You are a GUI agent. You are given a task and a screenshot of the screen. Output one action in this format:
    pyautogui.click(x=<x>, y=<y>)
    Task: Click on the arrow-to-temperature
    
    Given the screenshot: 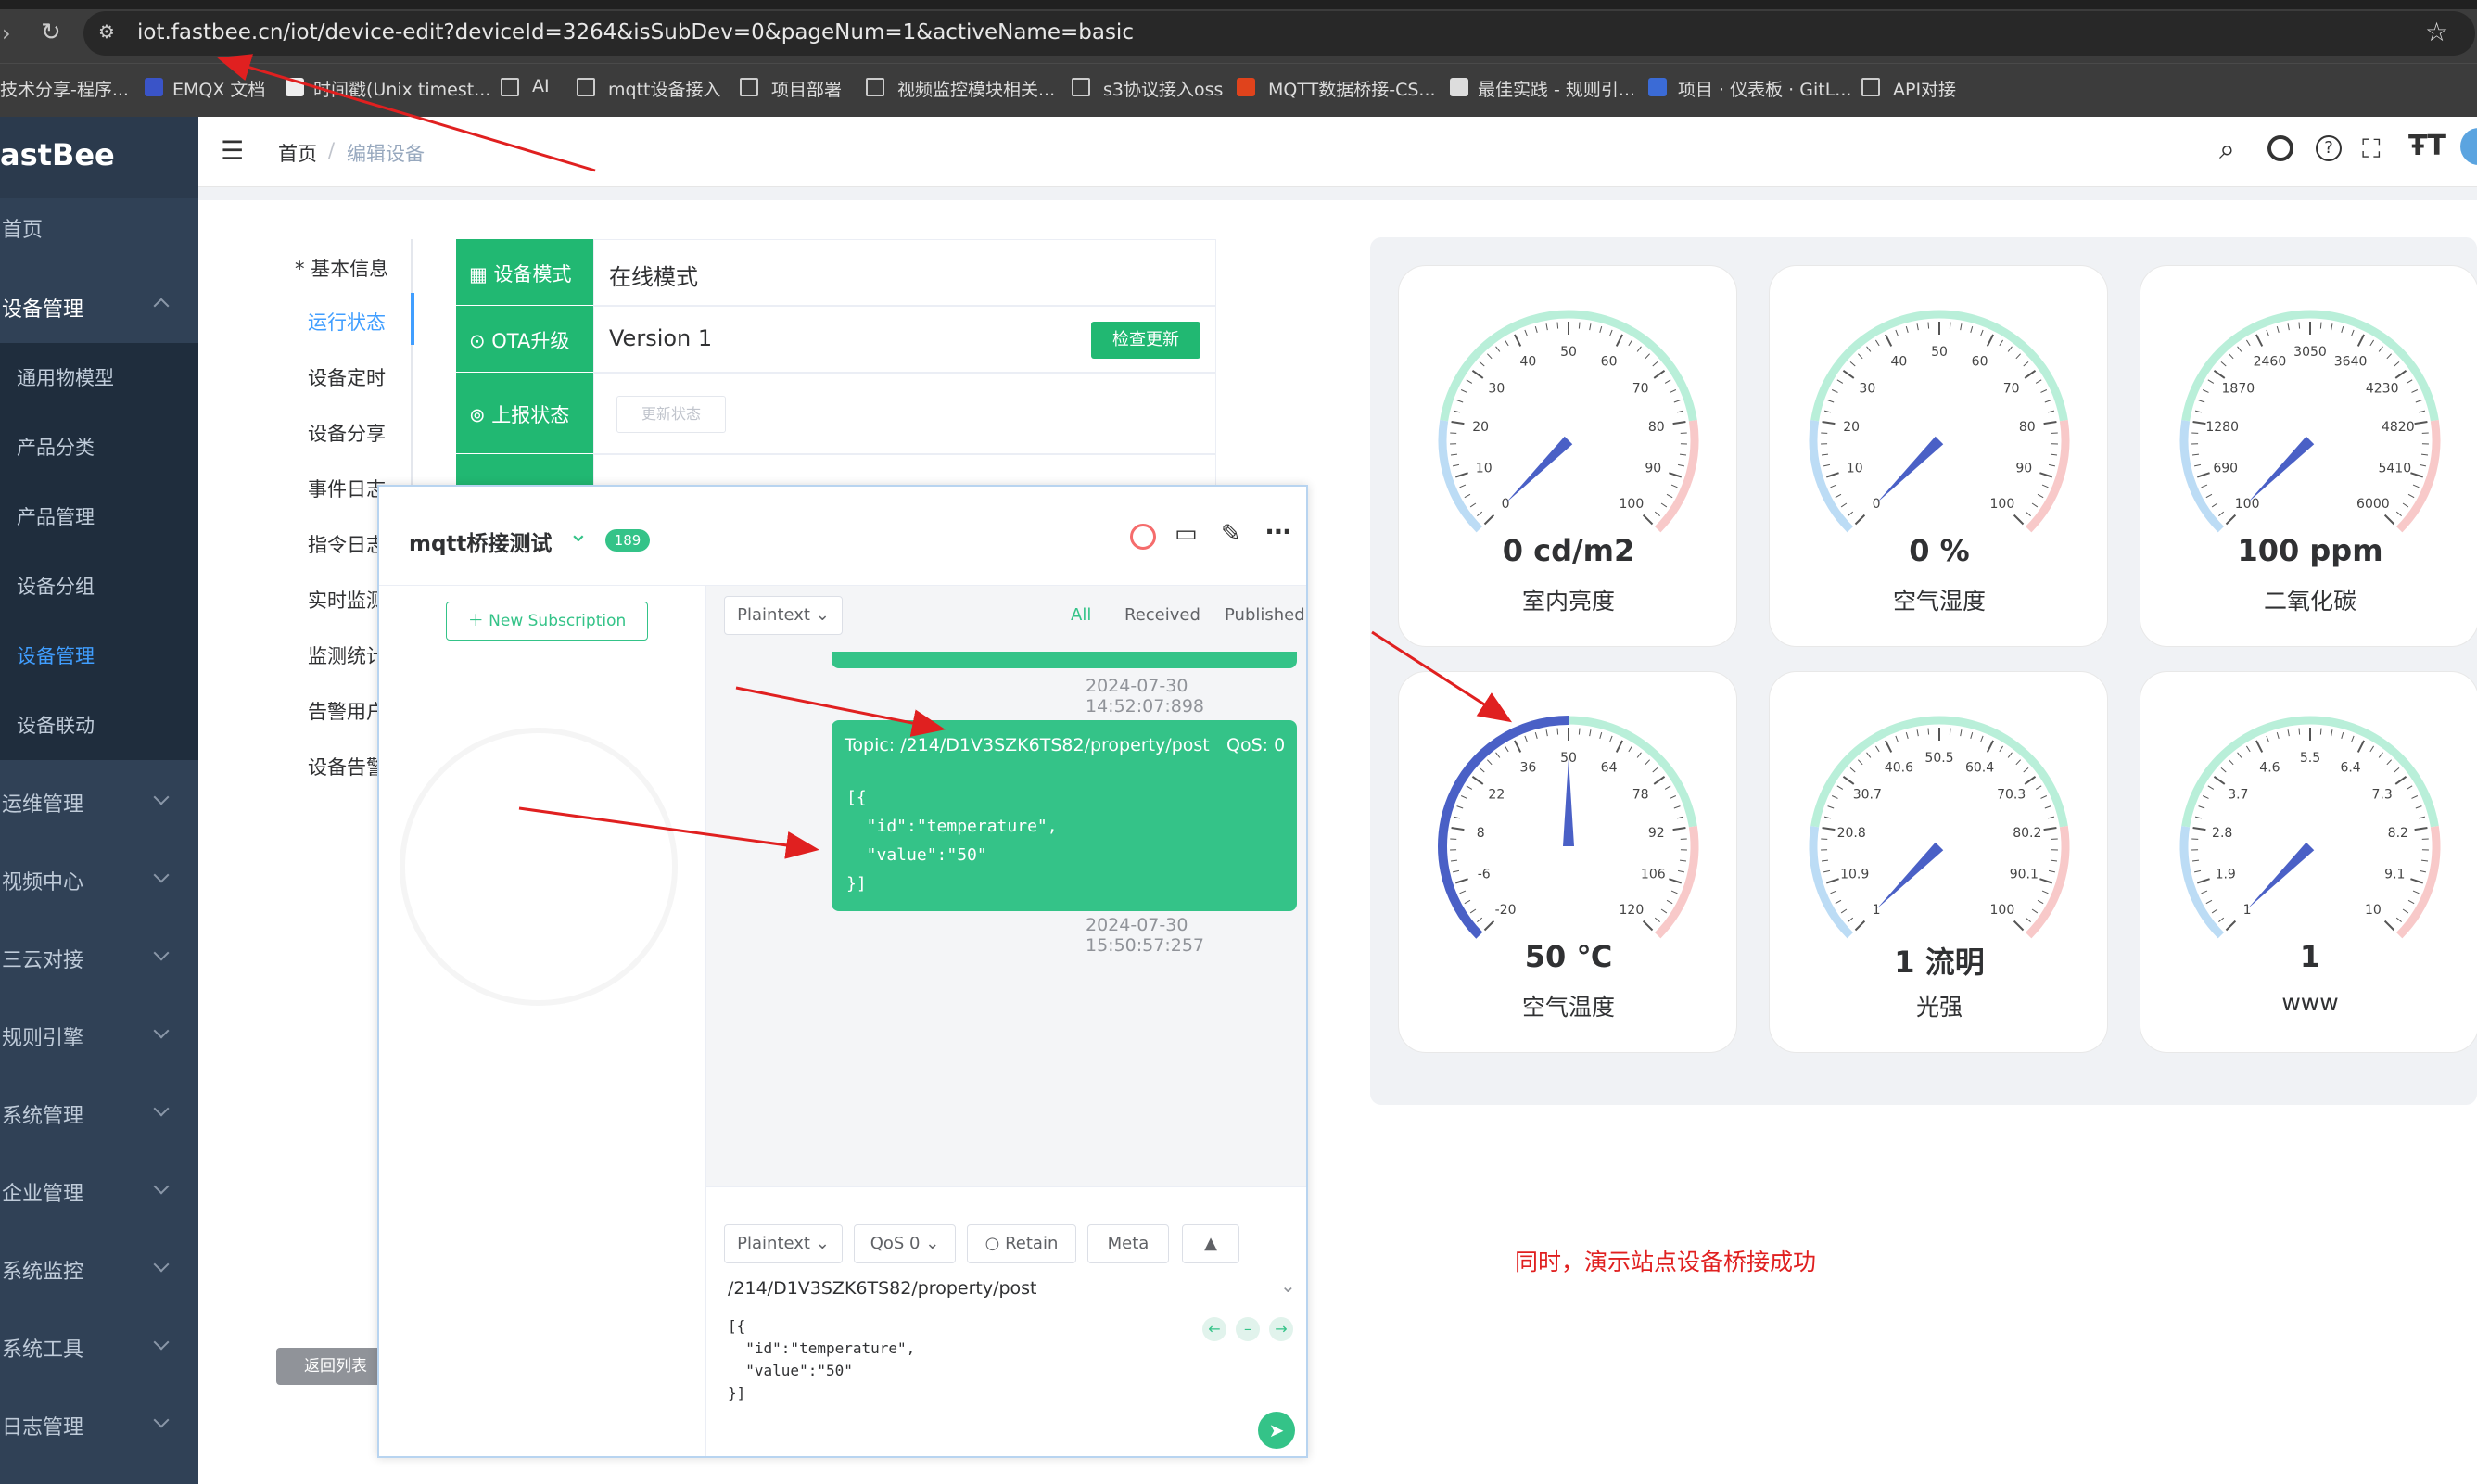 What is the action you would take?
    pyautogui.click(x=1442, y=676)
    